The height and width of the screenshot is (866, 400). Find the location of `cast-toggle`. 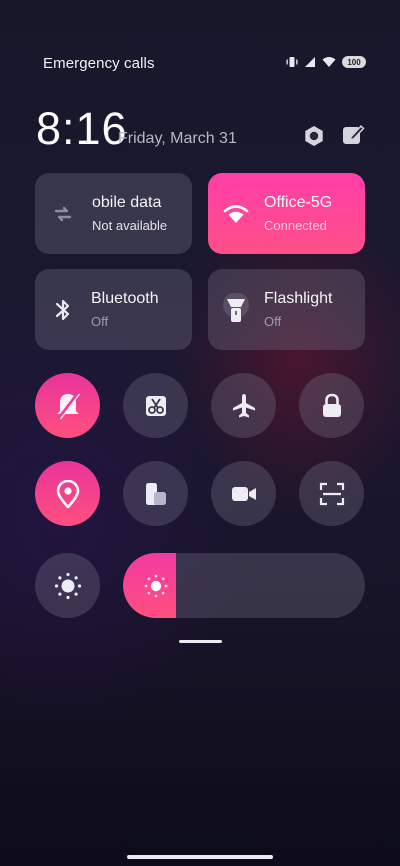

cast-toggle is located at coordinates (155, 493).